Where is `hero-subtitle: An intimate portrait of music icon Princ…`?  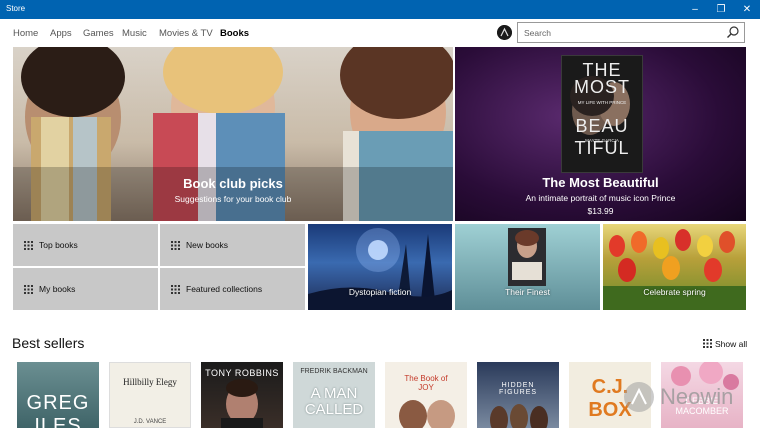 hero-subtitle: An intimate portrait of music icon Princ… is located at coordinates (600, 198).